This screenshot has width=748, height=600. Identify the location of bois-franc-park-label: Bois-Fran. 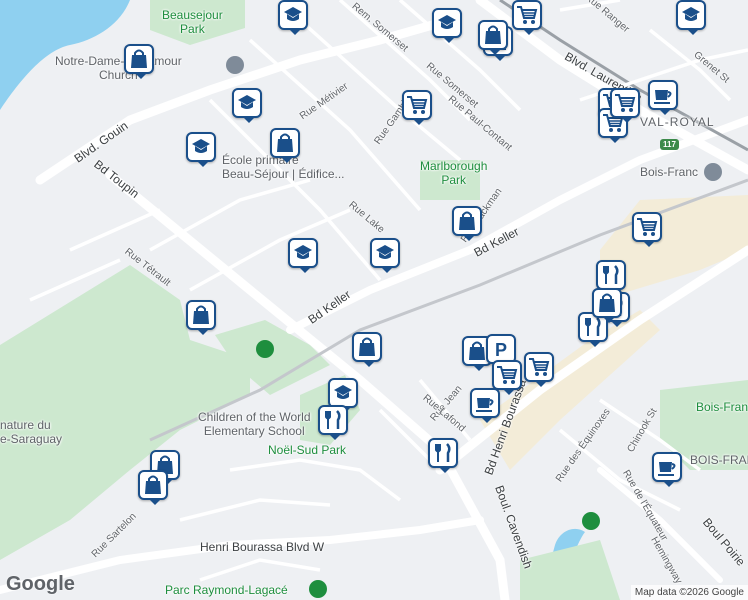
(722, 407).